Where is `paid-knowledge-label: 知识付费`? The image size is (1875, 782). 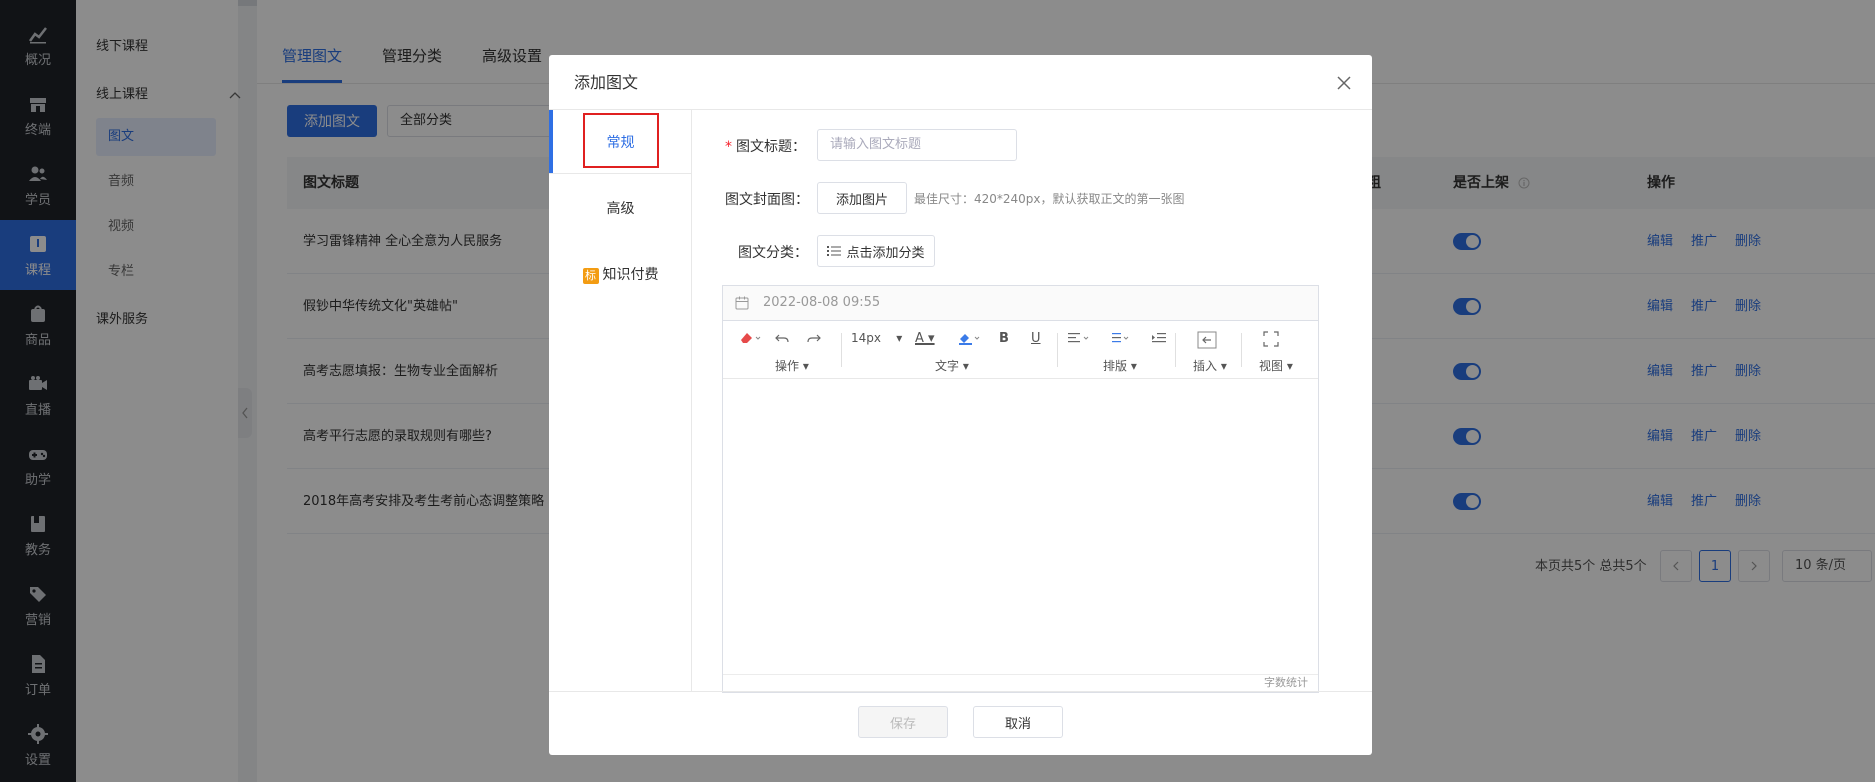
paid-knowledge-label: 知识付费 is located at coordinates (630, 275).